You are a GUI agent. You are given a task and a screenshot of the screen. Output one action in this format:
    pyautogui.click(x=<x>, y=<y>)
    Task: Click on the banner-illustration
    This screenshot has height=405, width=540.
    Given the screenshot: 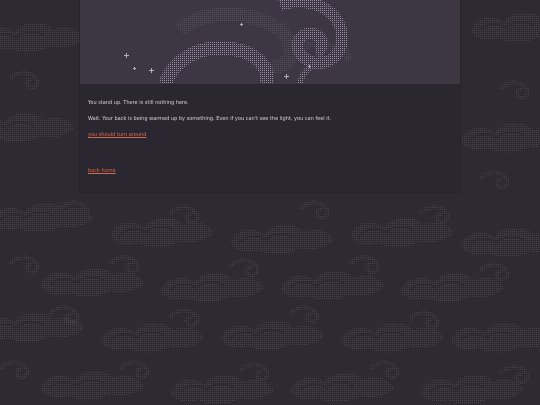 What is the action you would take?
    pyautogui.click(x=270, y=42)
    